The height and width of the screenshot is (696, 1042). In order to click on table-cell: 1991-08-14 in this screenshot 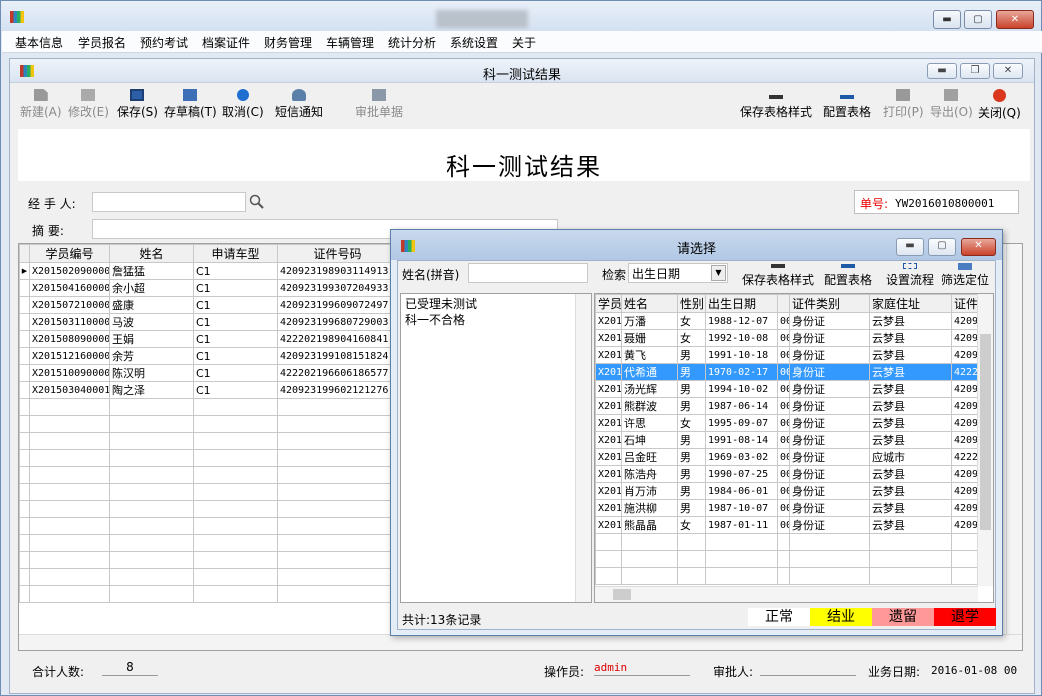, I will do `click(741, 440)`.